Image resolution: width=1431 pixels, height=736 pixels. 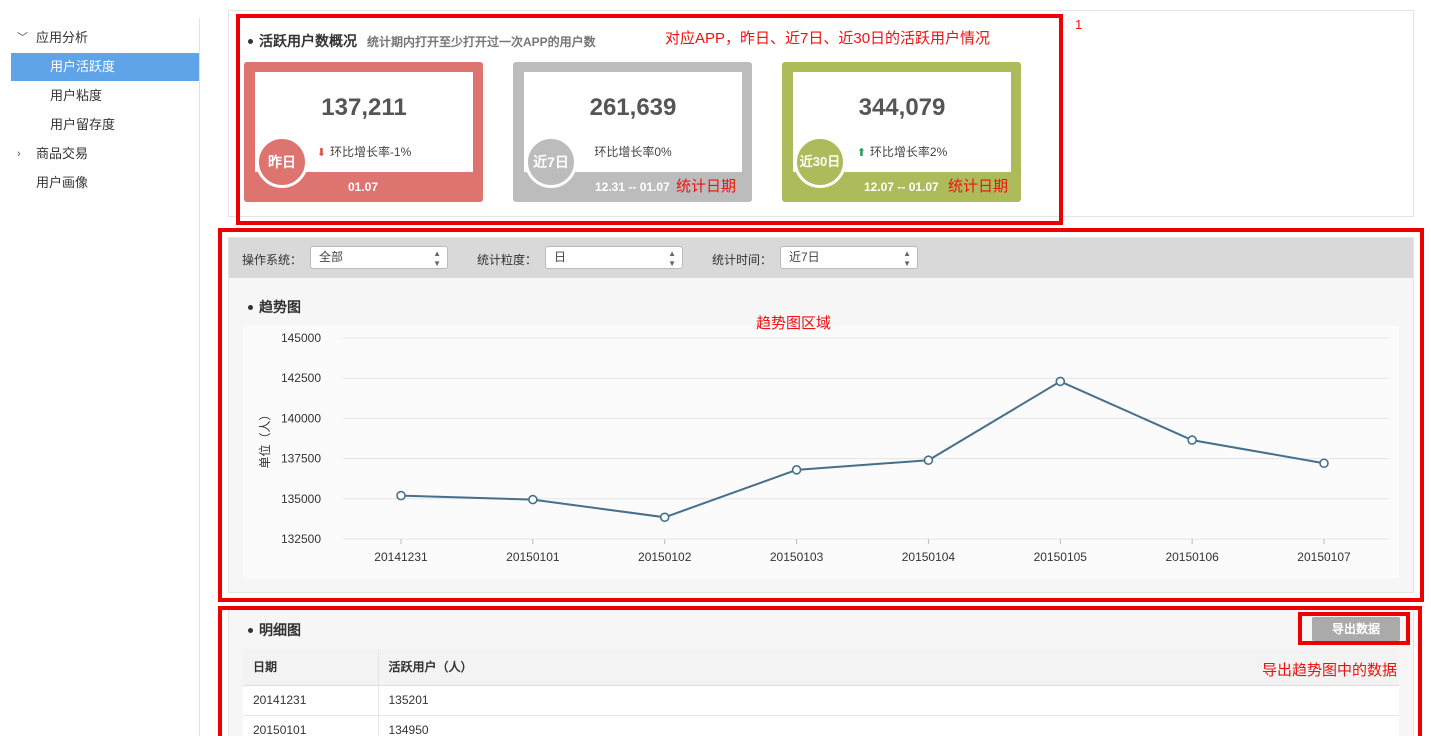 I want to click on chevron-right-icon: ›, so click(x=19, y=154).